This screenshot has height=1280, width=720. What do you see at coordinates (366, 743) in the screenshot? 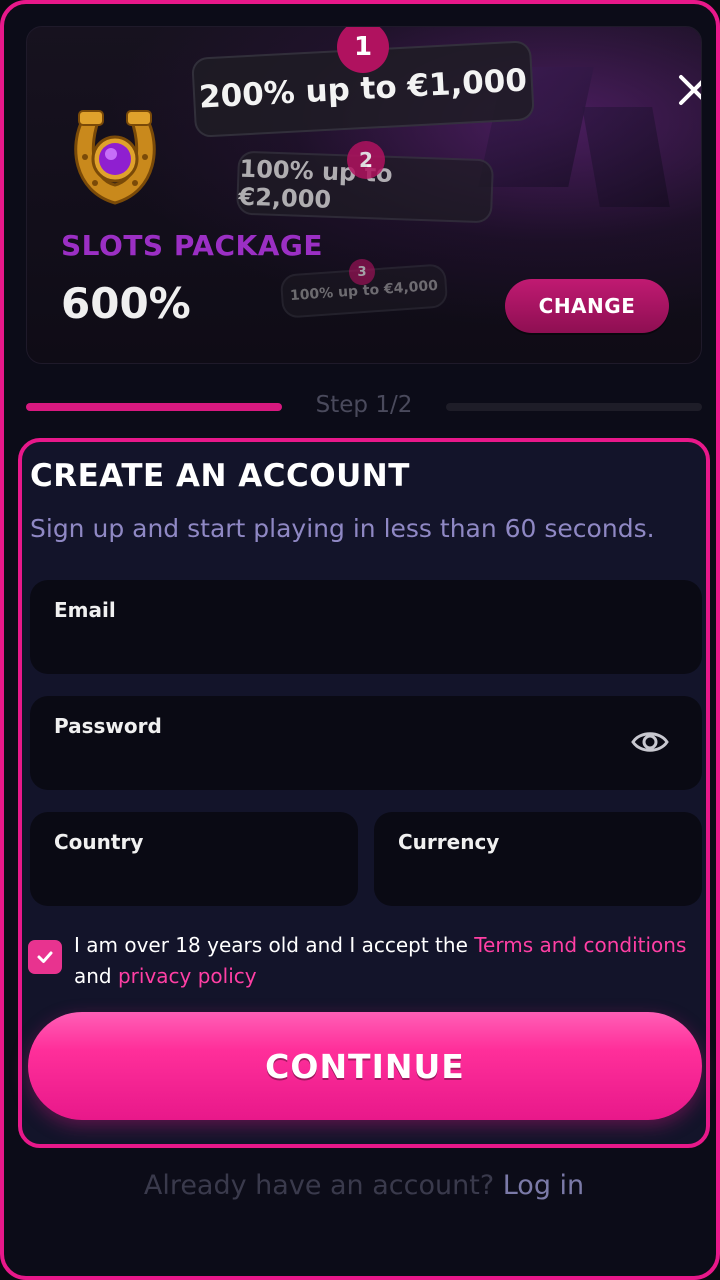
I see `password-field: Password` at bounding box center [366, 743].